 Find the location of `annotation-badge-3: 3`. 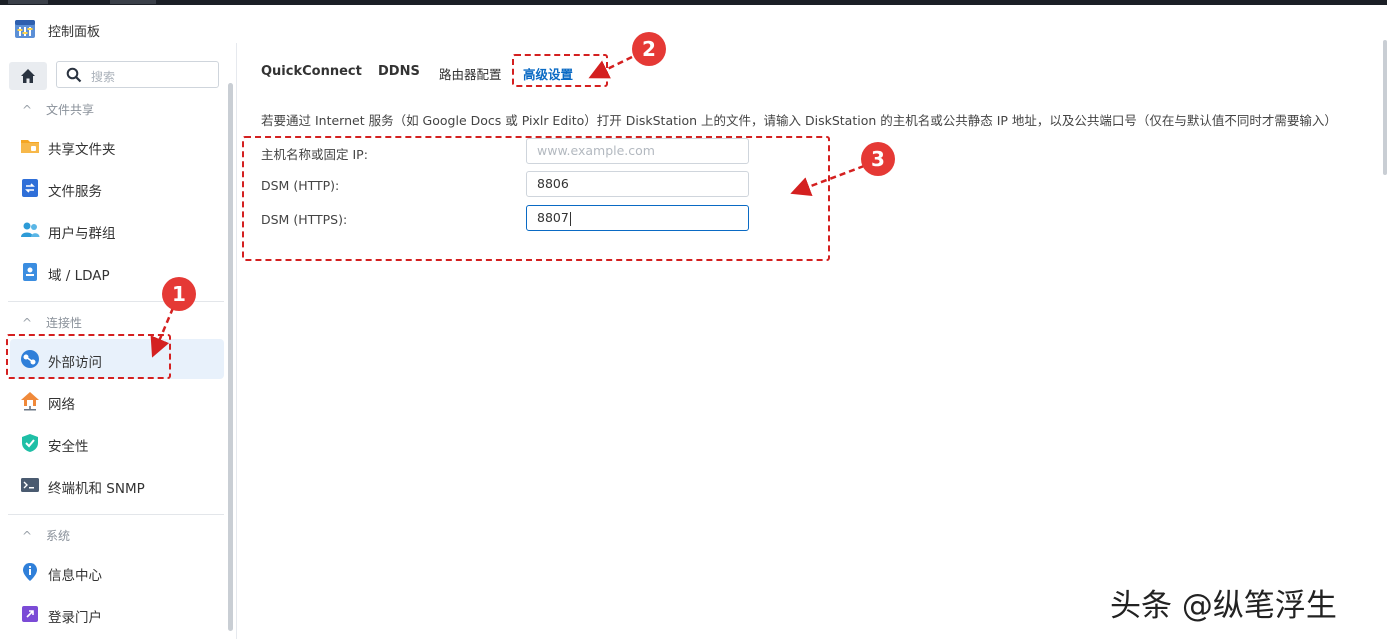

annotation-badge-3: 3 is located at coordinates (878, 159).